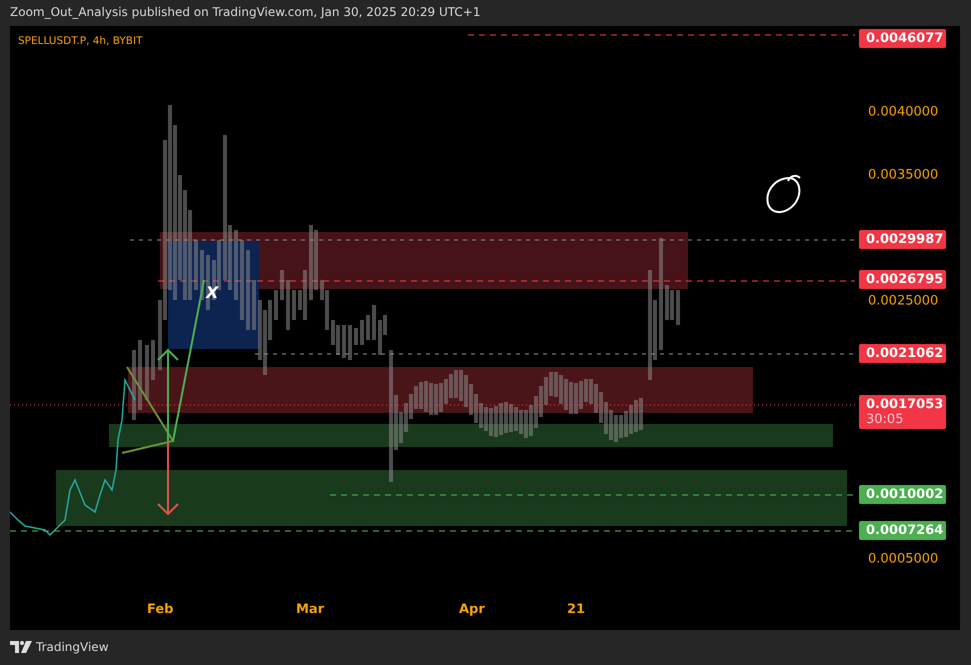  Describe the element at coordinates (905, 530) in the screenshot. I see `price-value: 0.0007264` at that location.